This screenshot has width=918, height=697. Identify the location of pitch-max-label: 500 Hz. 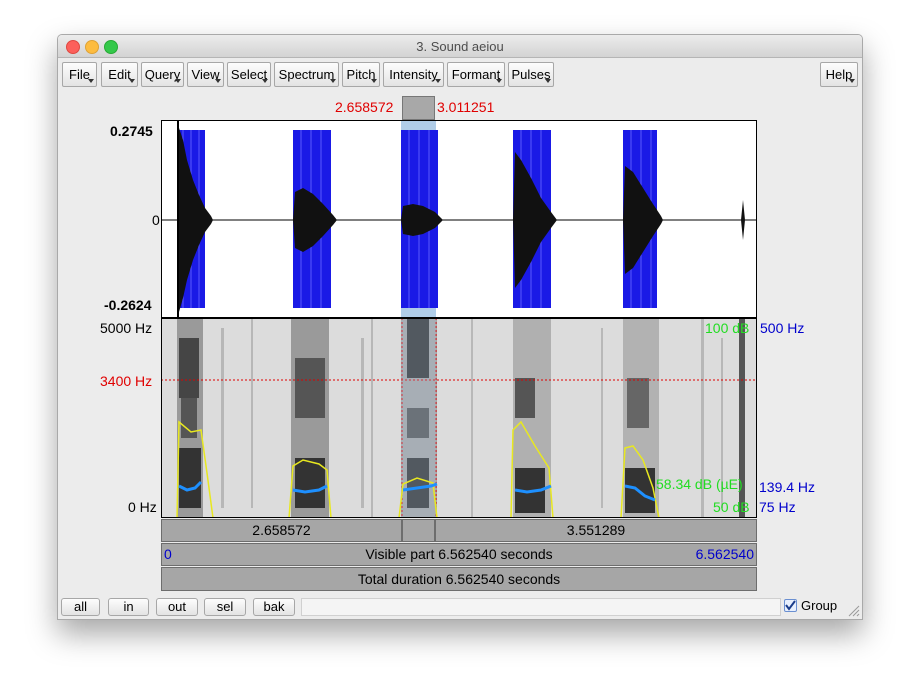
(782, 328).